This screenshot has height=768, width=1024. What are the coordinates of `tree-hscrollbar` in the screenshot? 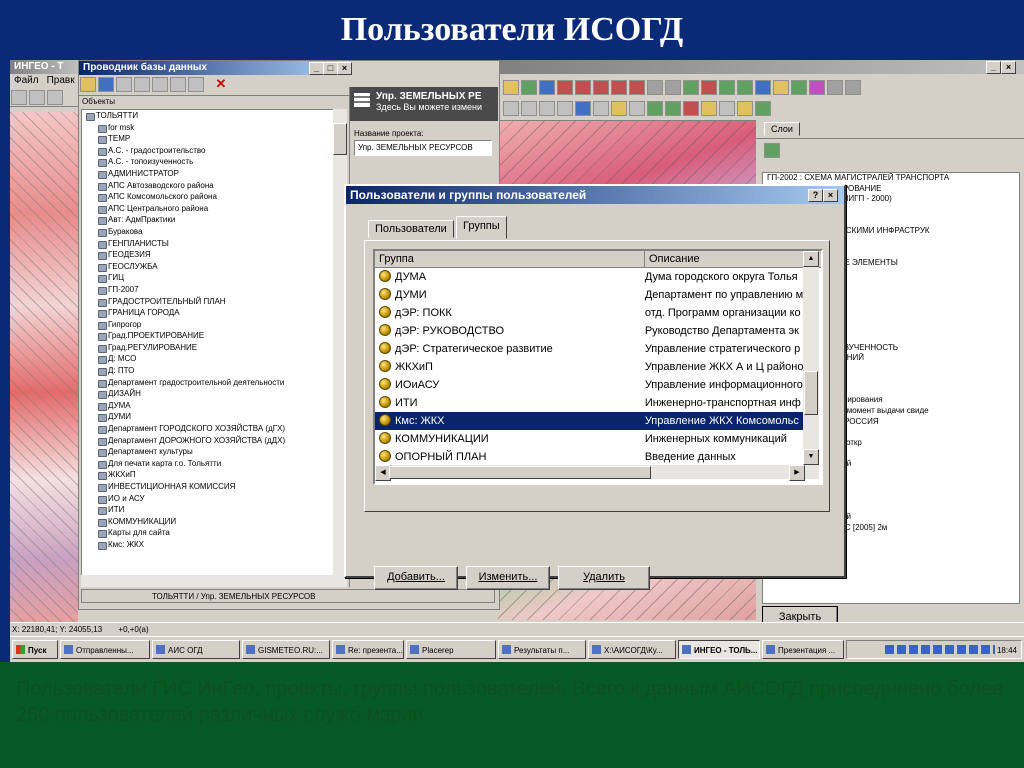 It's located at (214, 581).